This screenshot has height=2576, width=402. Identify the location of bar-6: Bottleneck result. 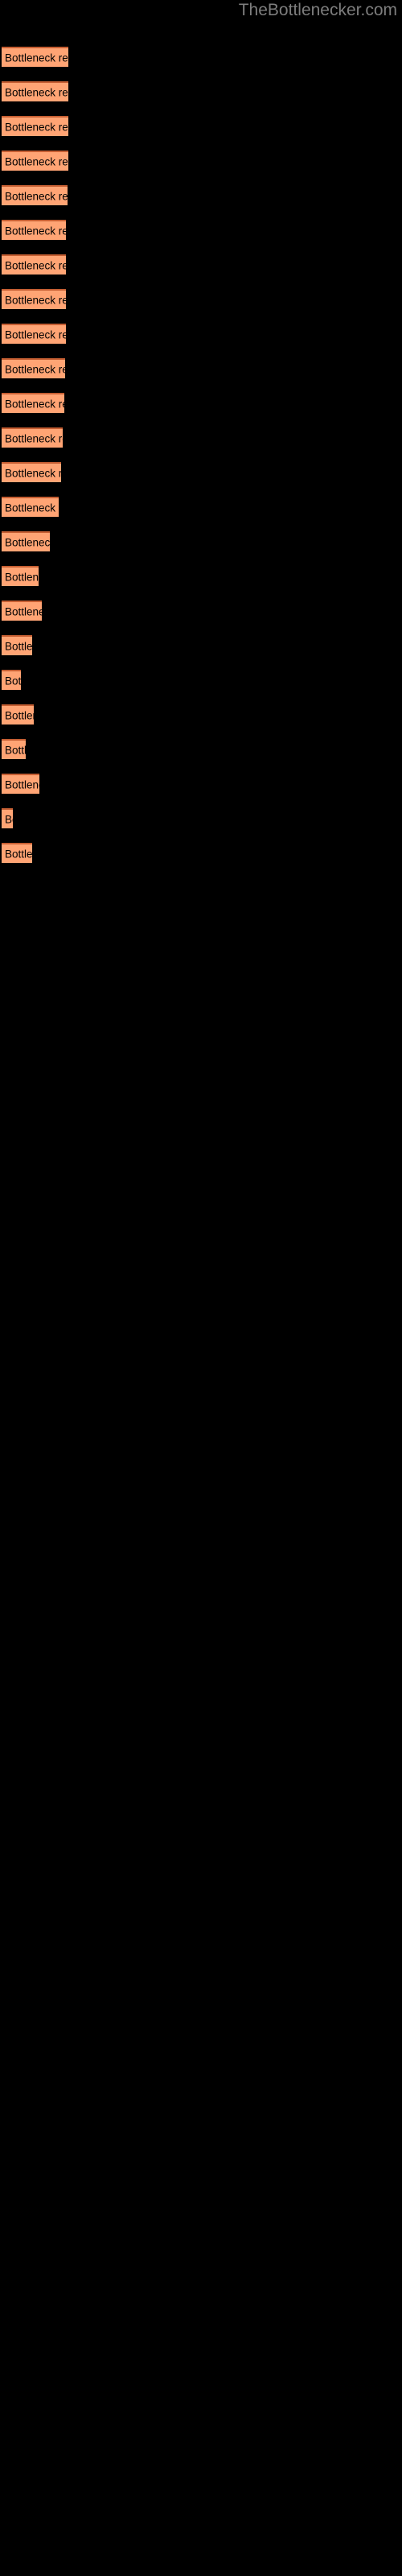
(34, 264).